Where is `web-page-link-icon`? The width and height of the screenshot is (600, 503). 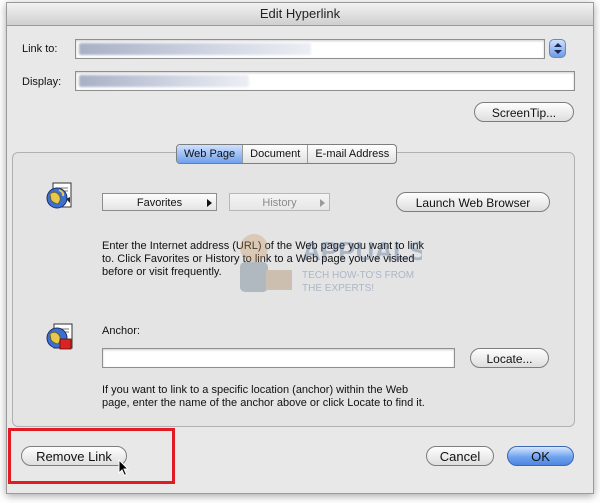 web-page-link-icon is located at coordinates (59, 195).